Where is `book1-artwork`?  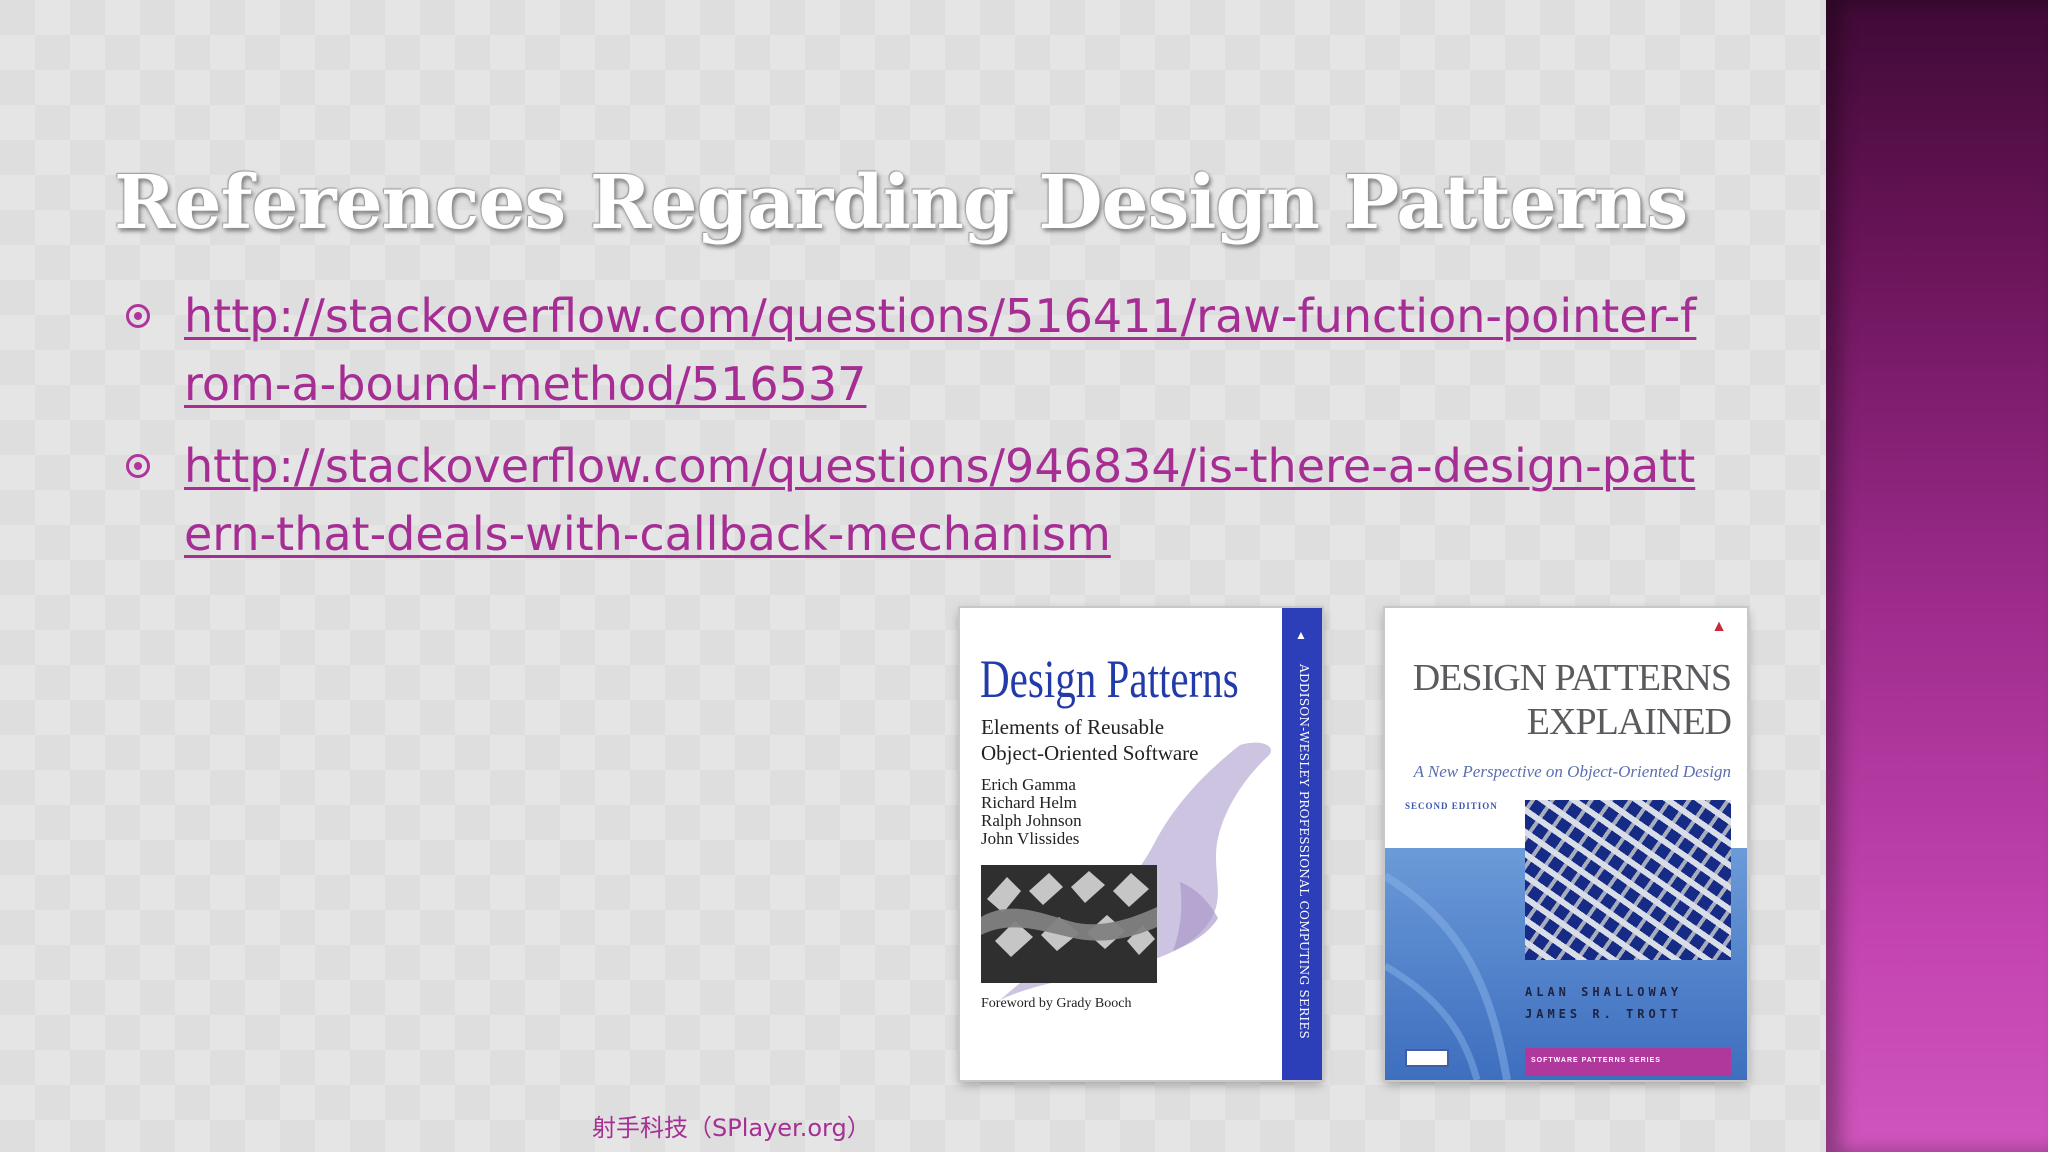
book1-artwork is located at coordinates (1069, 924).